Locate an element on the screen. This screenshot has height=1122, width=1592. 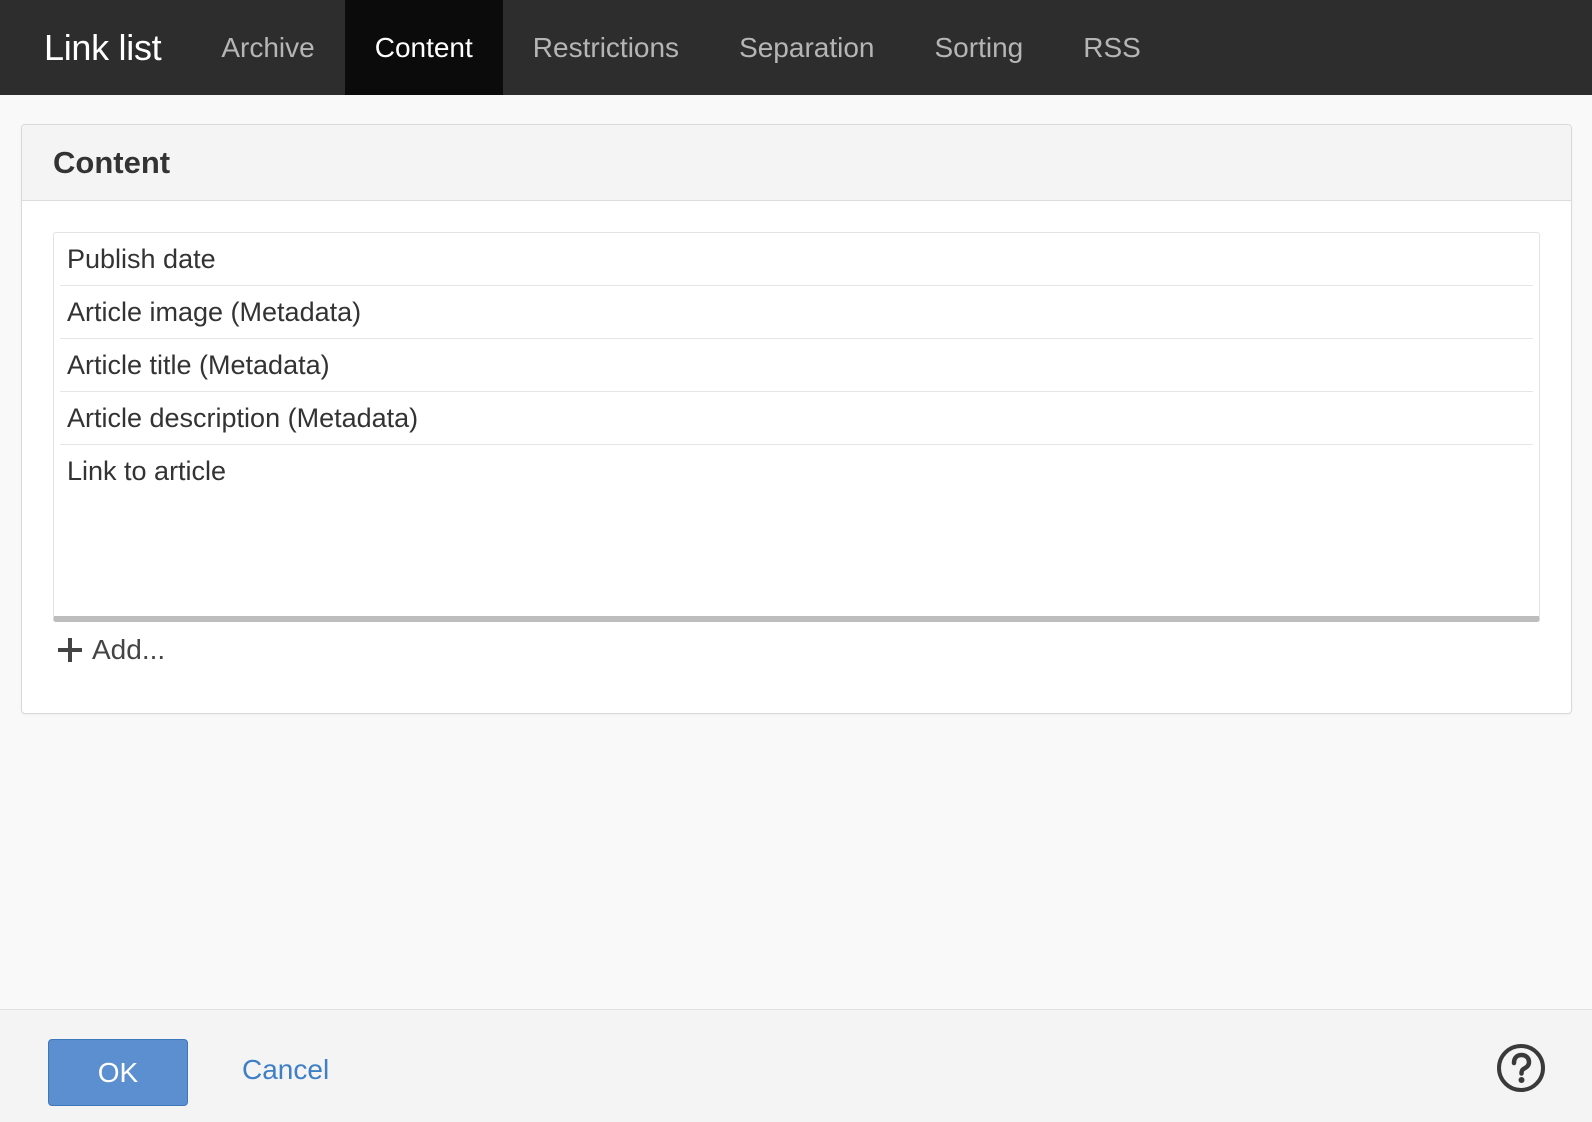
ok-button: OK is located at coordinates (118, 1072).